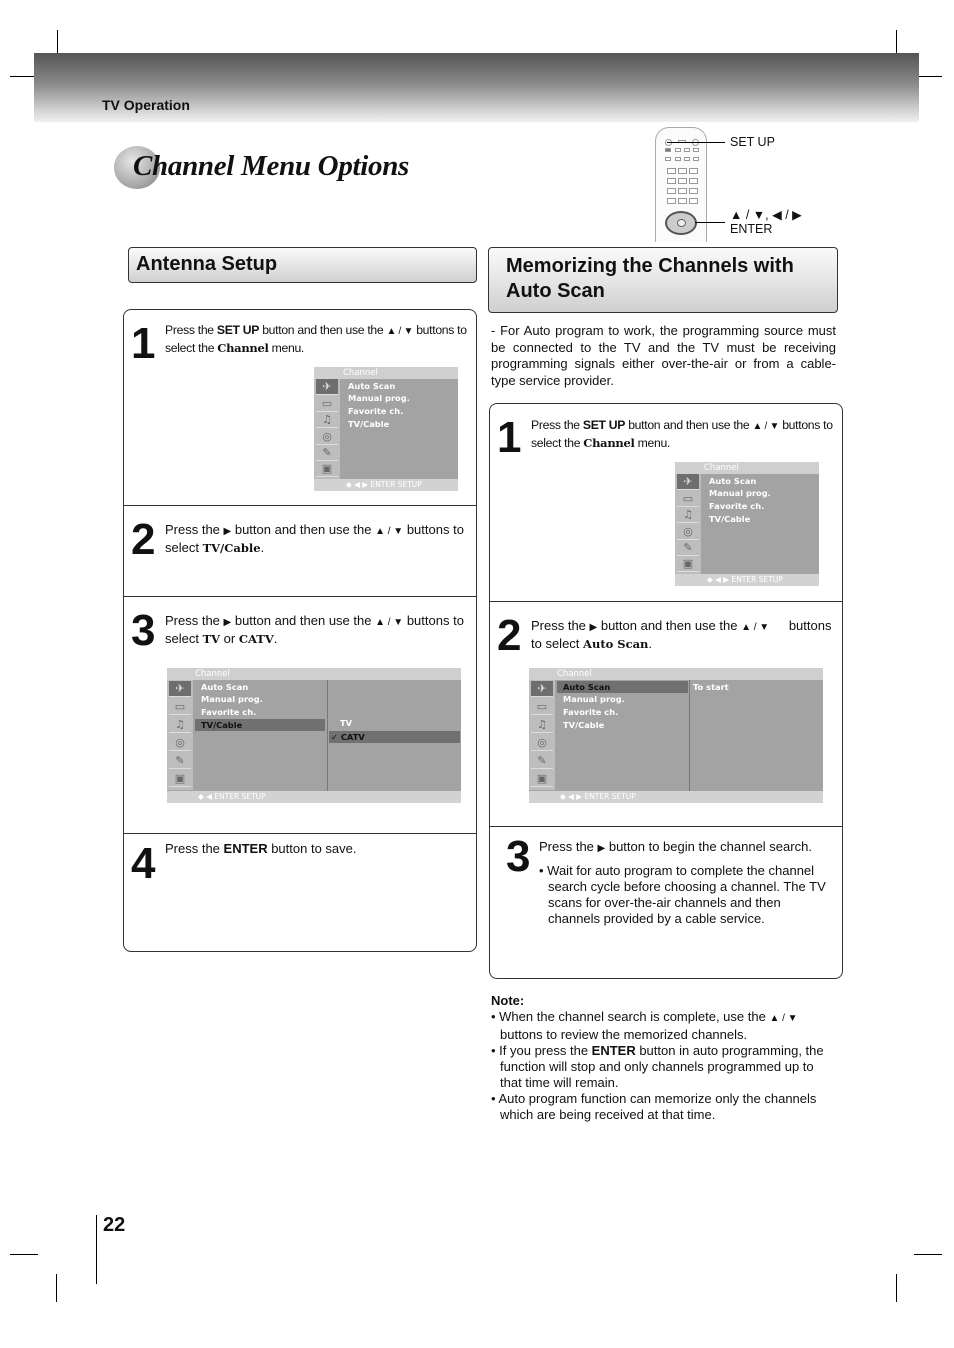  I want to click on setup-keyword: SET UP, so click(238, 330).